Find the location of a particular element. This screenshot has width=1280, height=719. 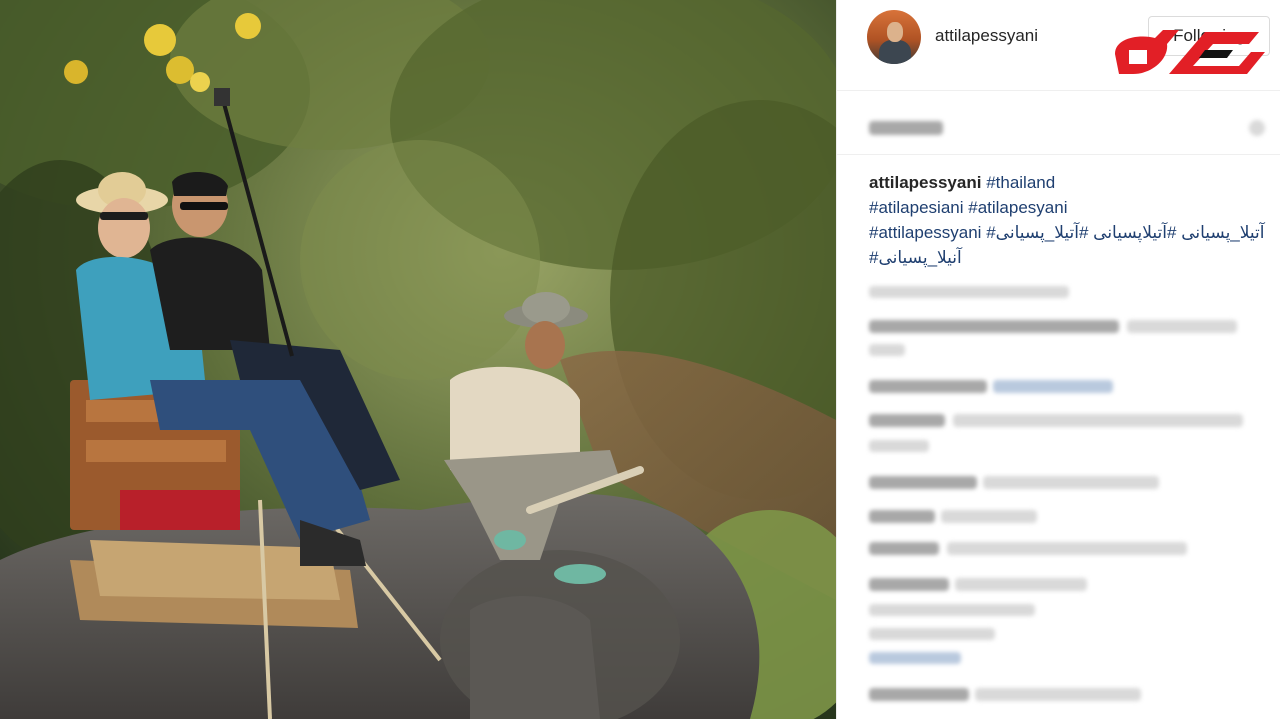

blurred-timestamp is located at coordinates (969, 292).